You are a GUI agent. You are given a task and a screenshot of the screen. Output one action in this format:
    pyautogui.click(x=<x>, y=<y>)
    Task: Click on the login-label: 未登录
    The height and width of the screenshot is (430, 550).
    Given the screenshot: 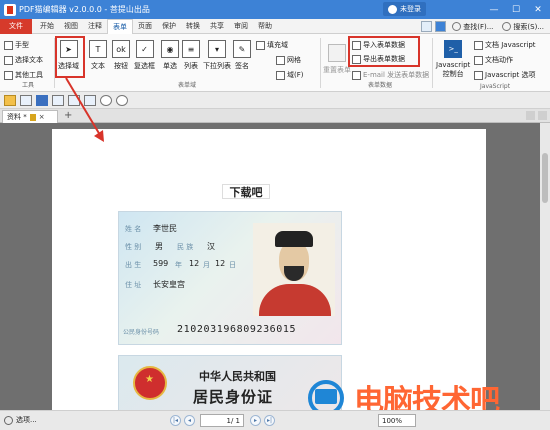 What is the action you would take?
    pyautogui.click(x=410, y=9)
    